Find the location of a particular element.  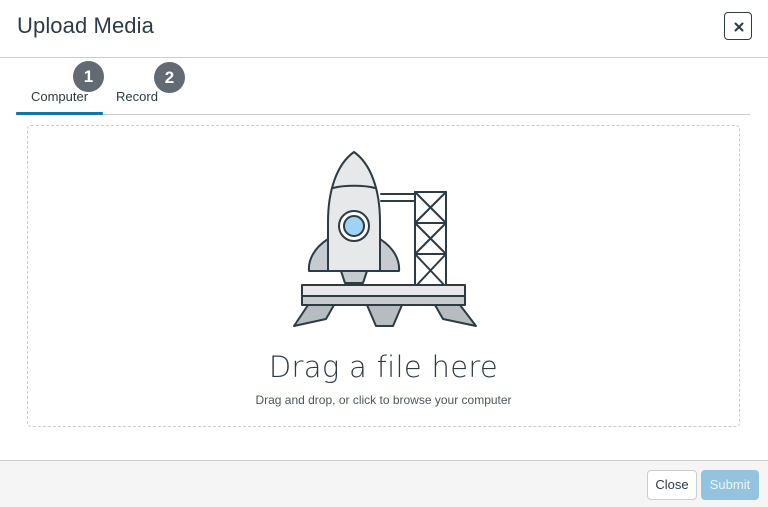

selected-tab-indicator is located at coordinates (59, 113).